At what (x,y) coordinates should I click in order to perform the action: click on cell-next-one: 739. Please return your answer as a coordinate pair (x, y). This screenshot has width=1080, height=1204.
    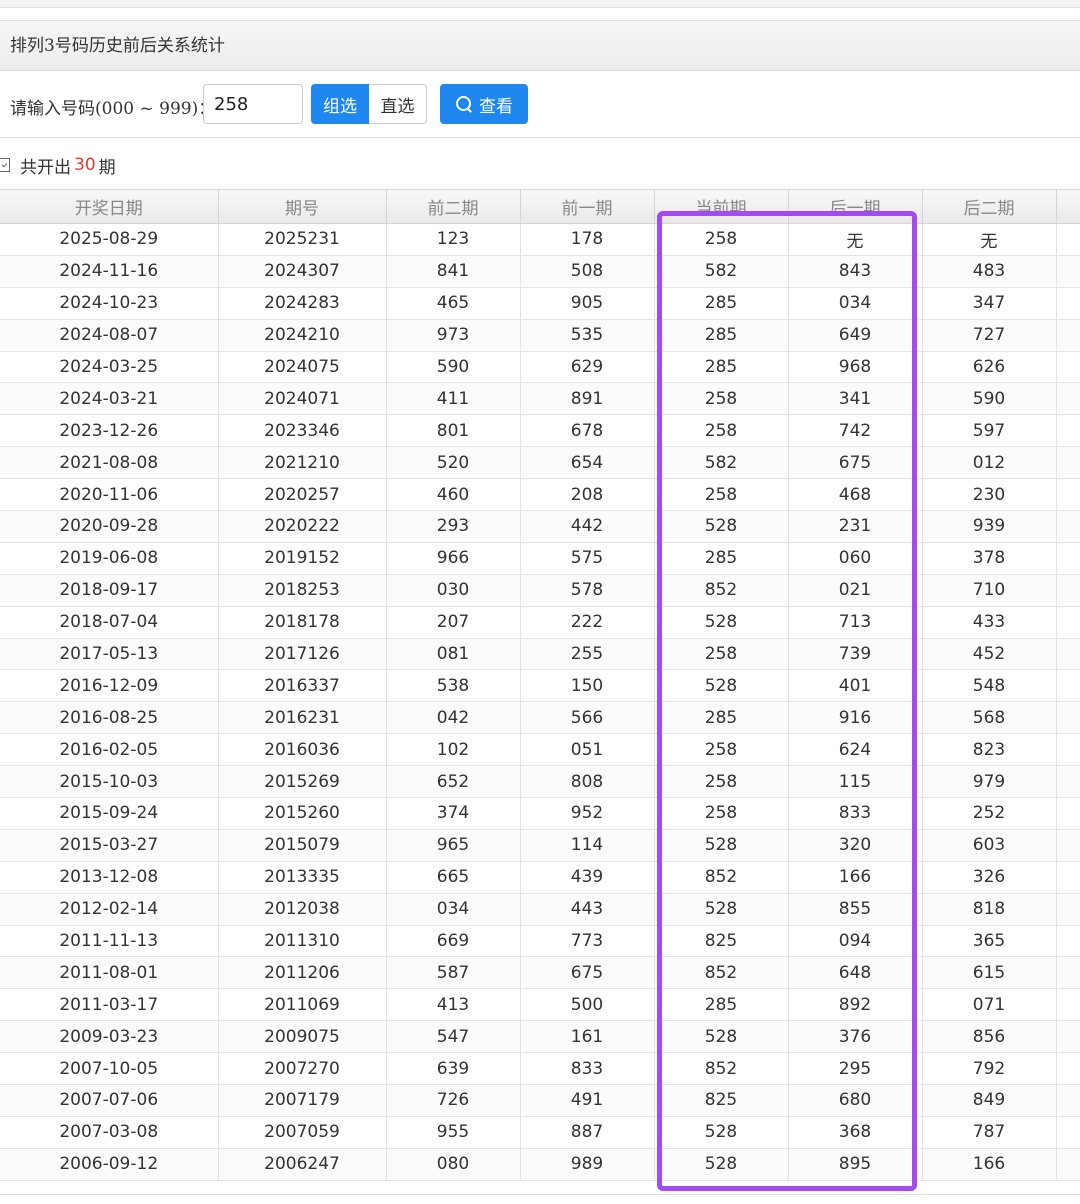
    Looking at the image, I should click on (855, 654).